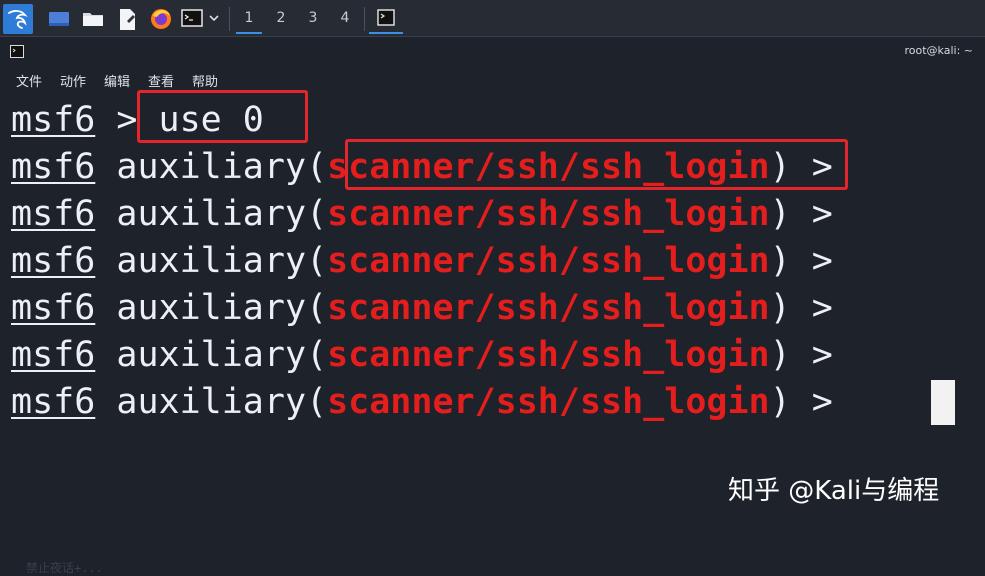  Describe the element at coordinates (29, 80) in the screenshot. I see `menu-file: 文件` at that location.